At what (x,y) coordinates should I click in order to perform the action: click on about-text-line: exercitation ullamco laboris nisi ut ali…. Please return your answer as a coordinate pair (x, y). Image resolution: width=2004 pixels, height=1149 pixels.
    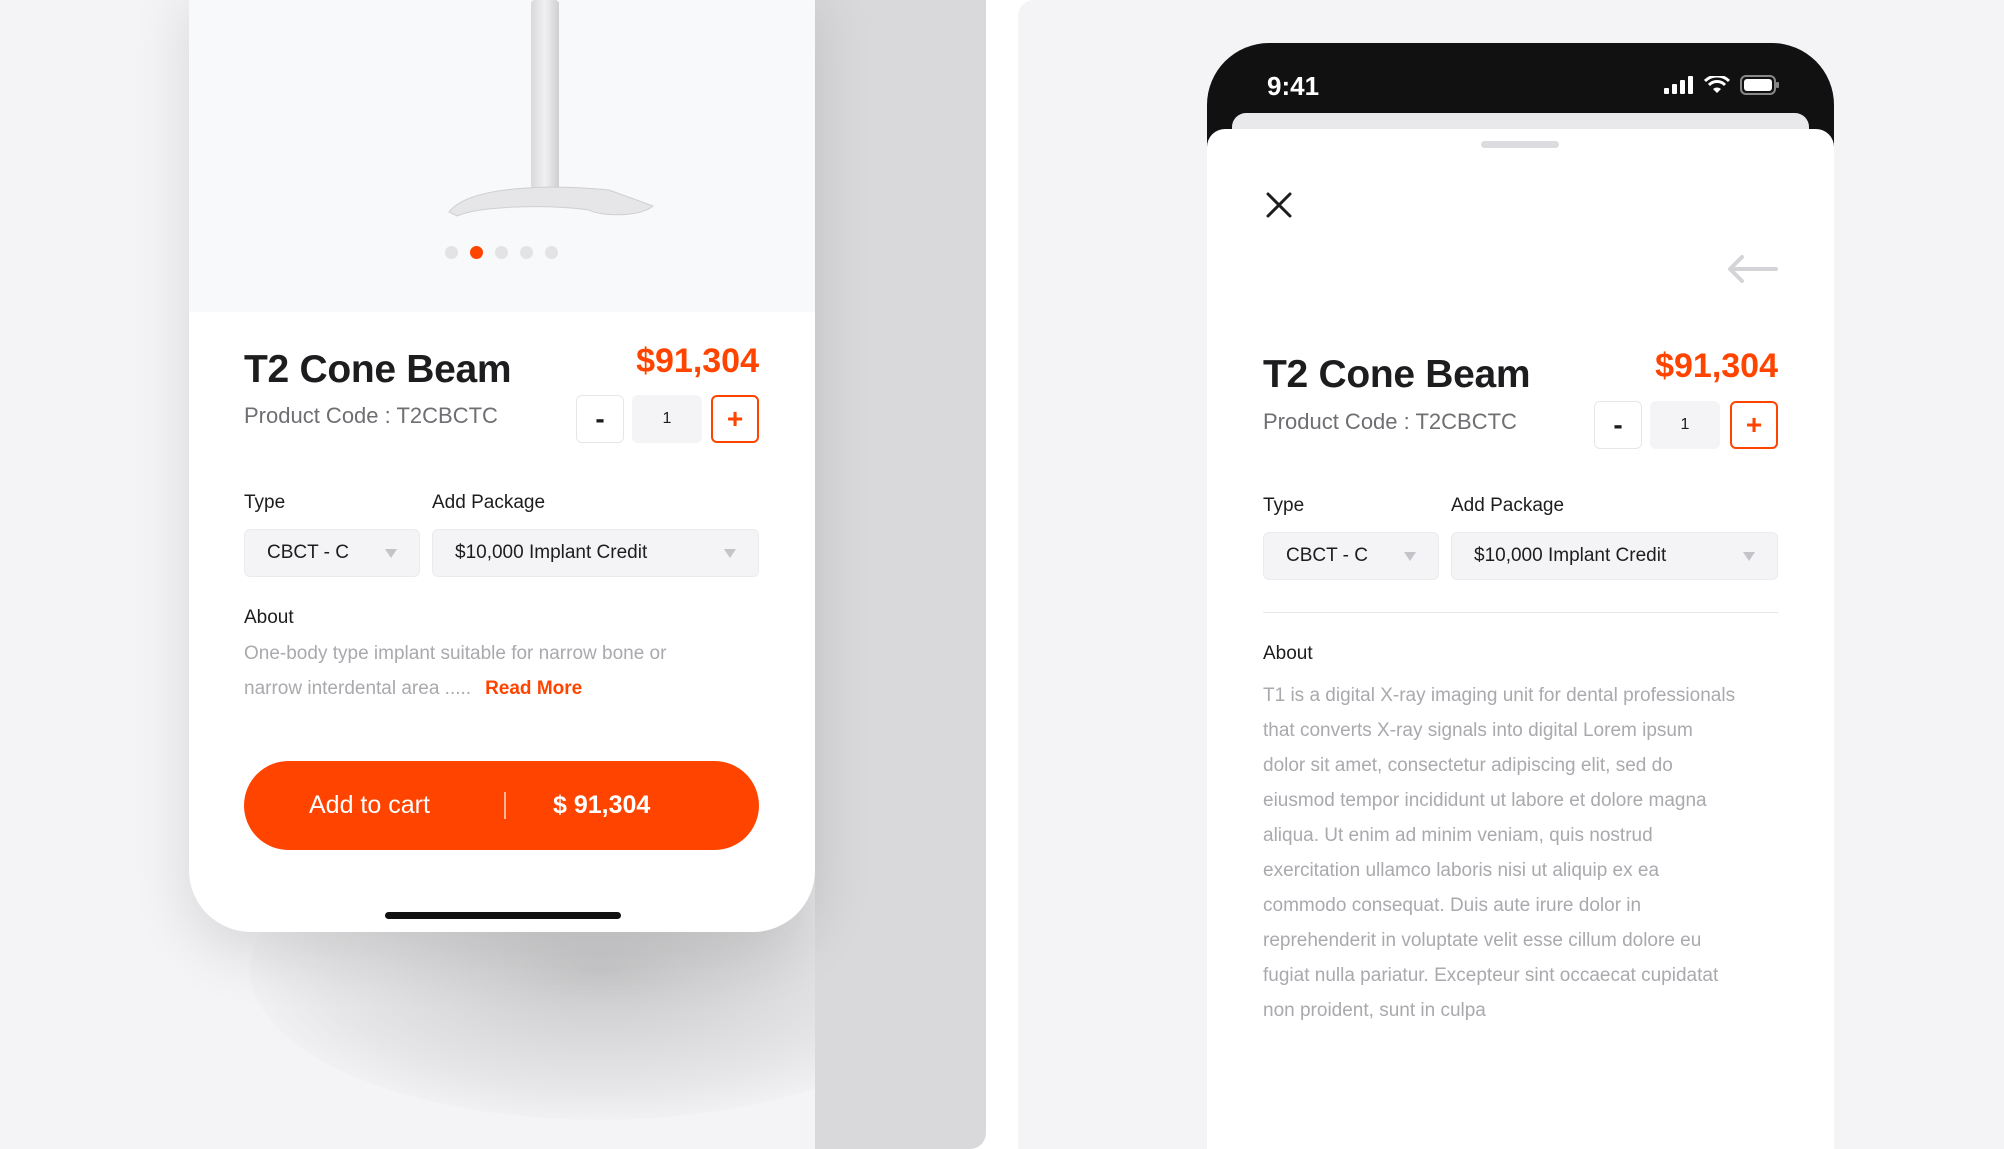
    Looking at the image, I should click on (1461, 870).